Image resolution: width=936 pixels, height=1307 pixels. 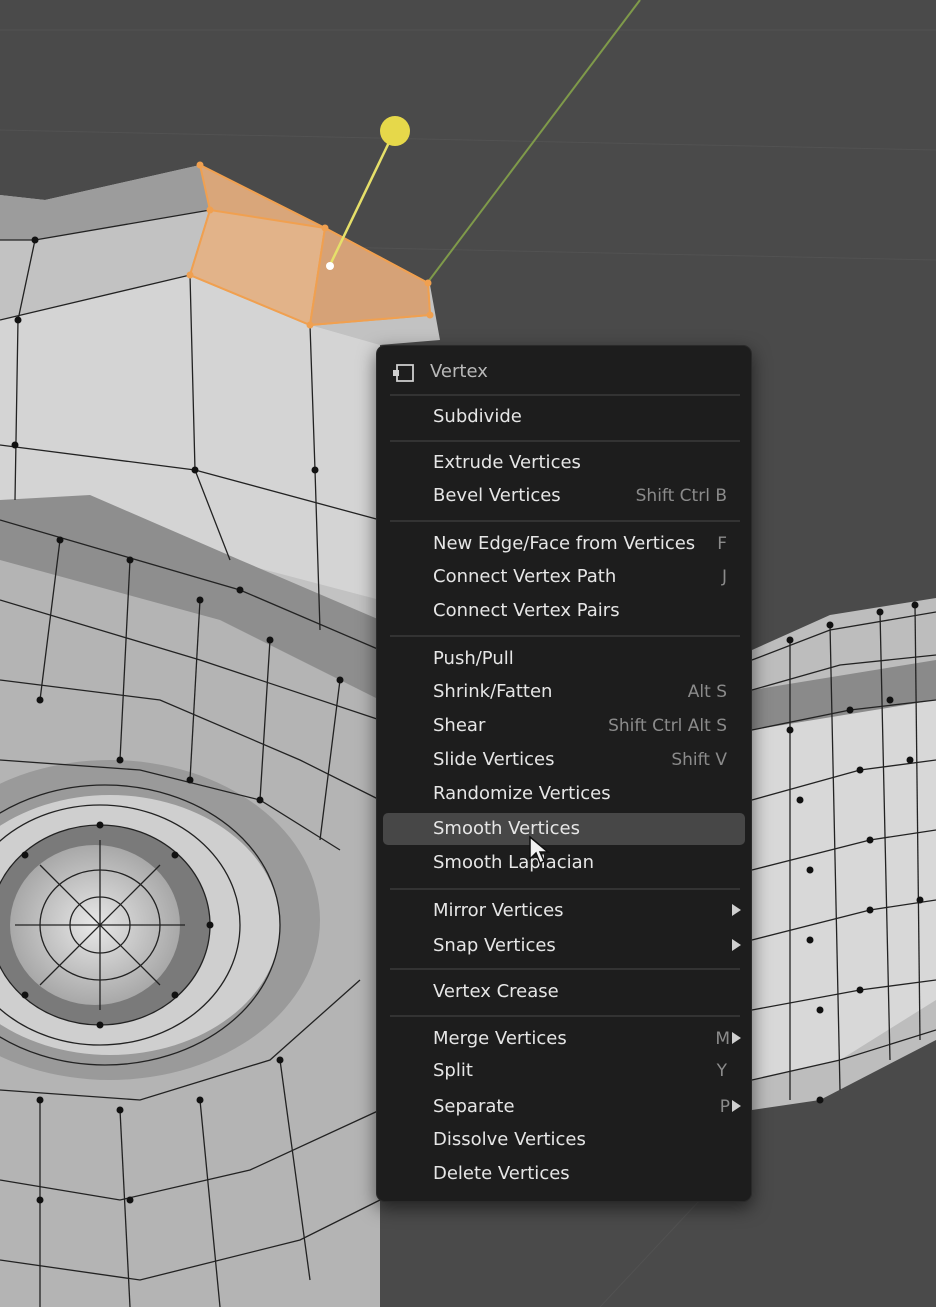 What do you see at coordinates (526, 610) in the screenshot?
I see `menu-item-label: Connect Vertex Pairs` at bounding box center [526, 610].